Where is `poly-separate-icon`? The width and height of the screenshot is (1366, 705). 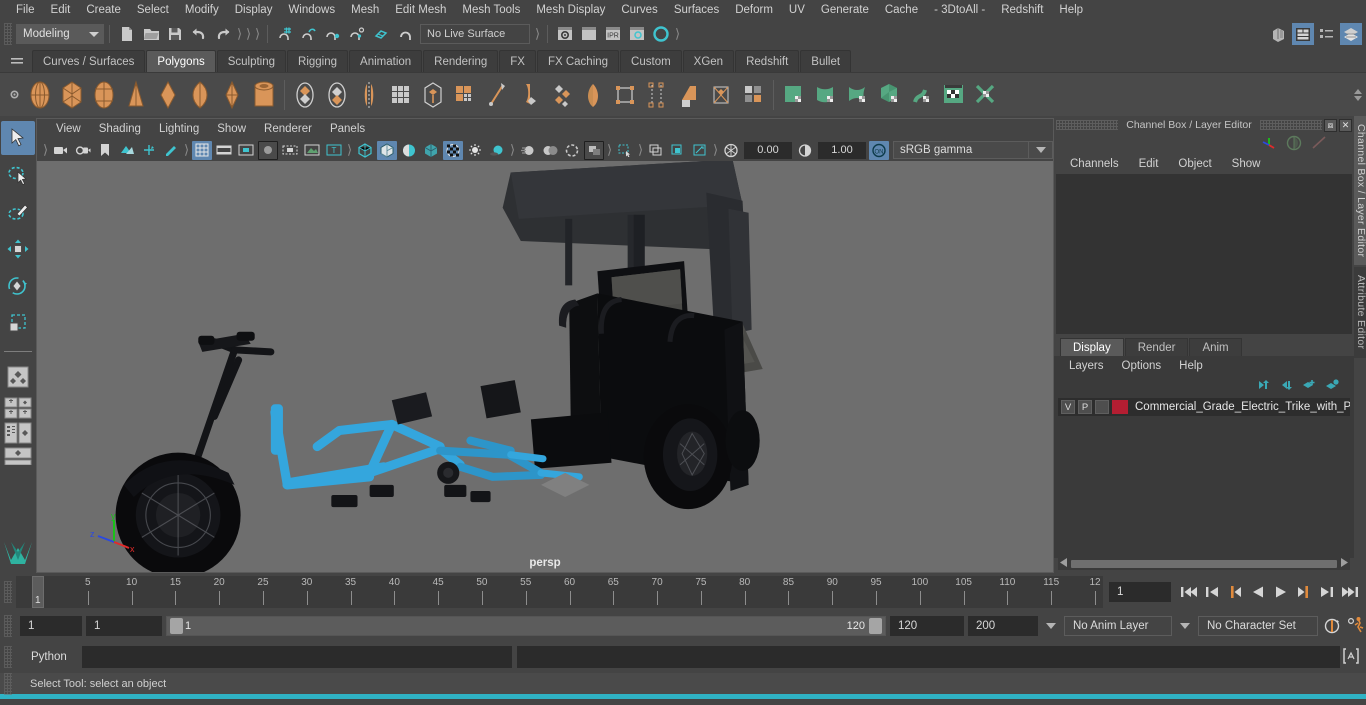 poly-separate-icon is located at coordinates (337, 95).